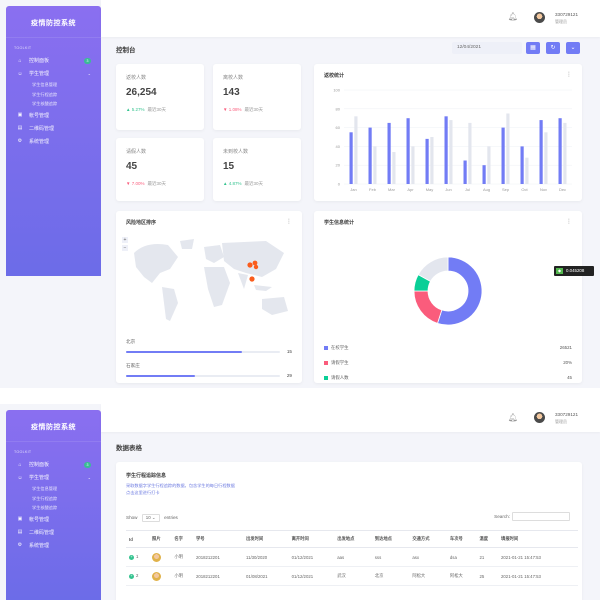 The height and width of the screenshot is (600, 600). I want to click on x-tick-label: Jan, so click(353, 189).